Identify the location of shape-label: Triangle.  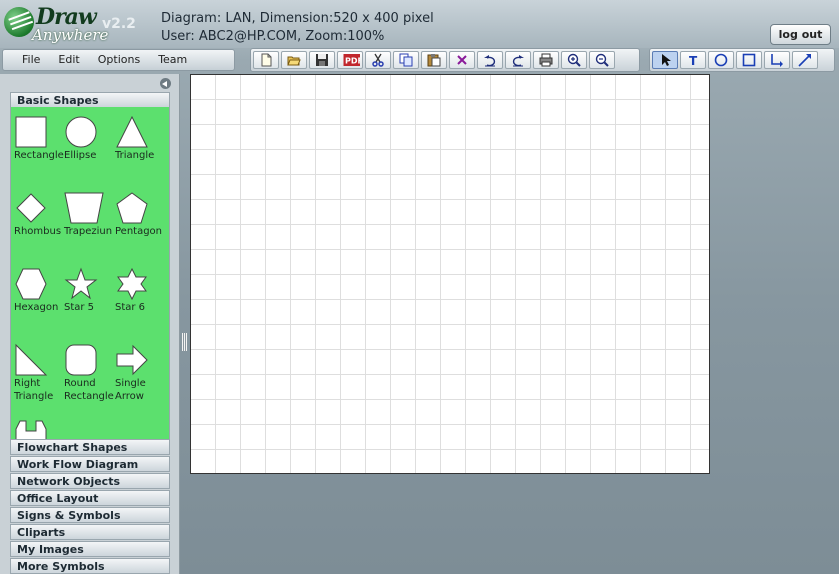
(135, 155).